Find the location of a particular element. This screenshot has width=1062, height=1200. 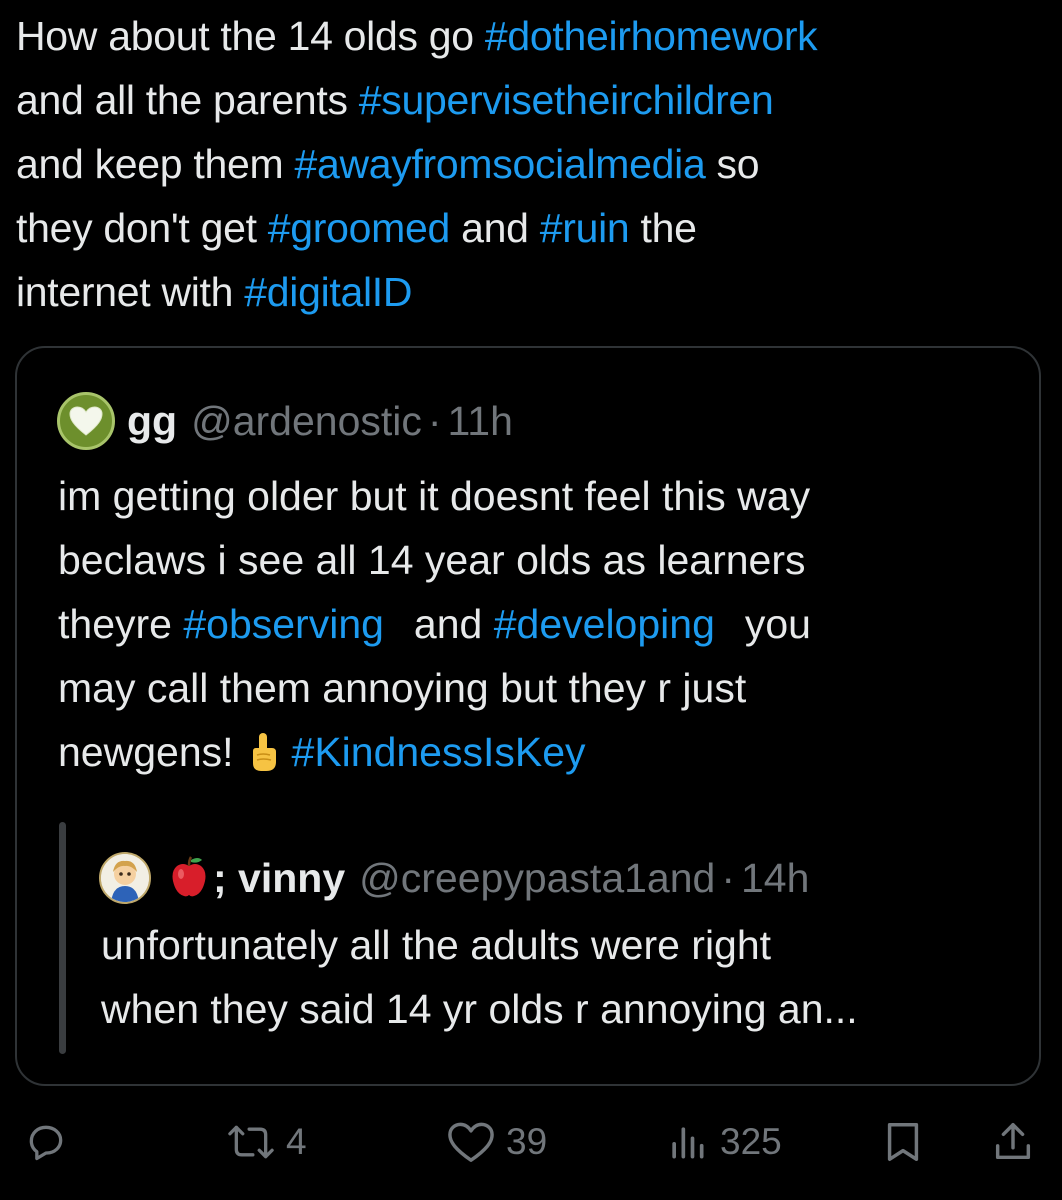

quoted-text-segment: newgens! is located at coordinates (146, 752).